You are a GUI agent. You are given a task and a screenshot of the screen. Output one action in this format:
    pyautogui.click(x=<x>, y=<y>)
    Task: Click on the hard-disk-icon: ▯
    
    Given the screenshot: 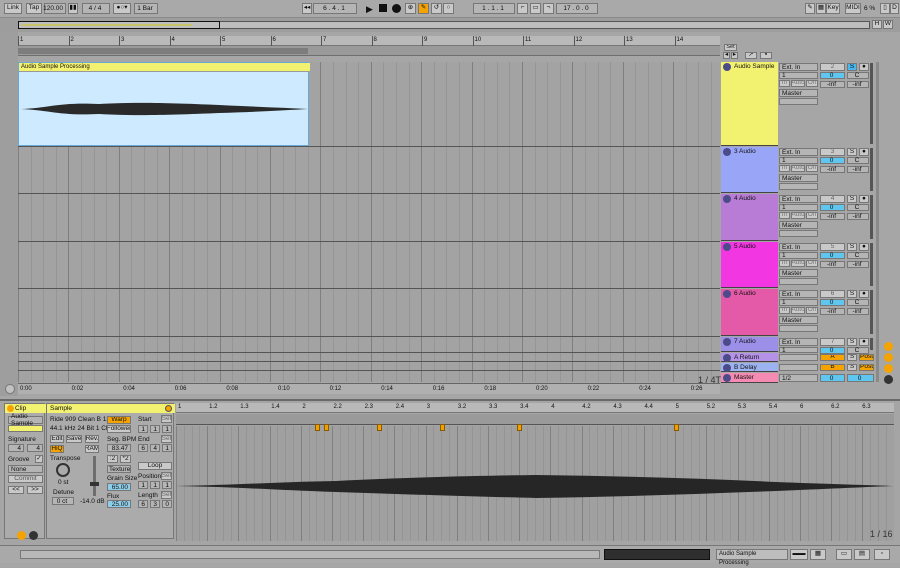 What is the action you would take?
    pyautogui.click(x=885, y=8)
    